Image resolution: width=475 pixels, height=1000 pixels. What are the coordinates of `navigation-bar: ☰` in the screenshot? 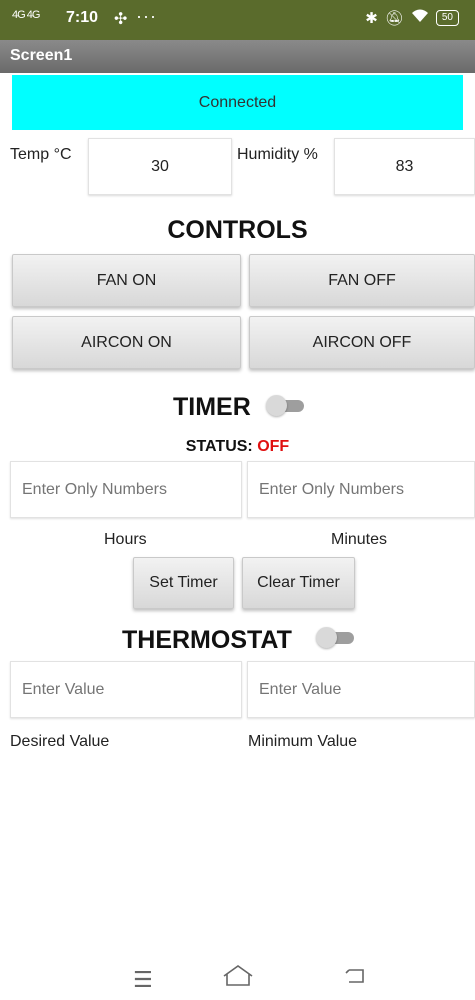 It's located at (237, 977).